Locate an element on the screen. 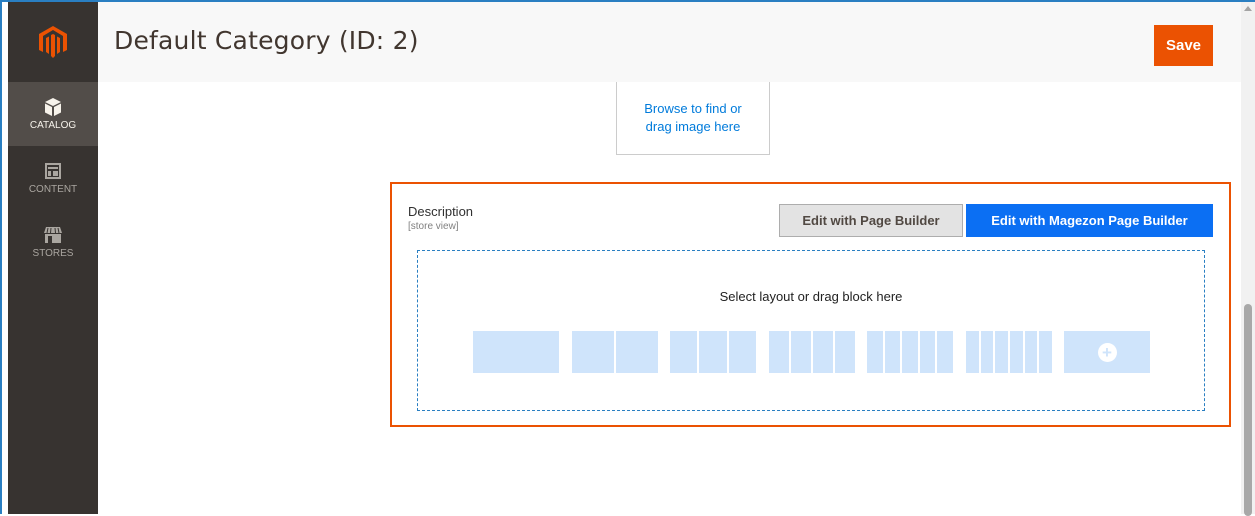 Image resolution: width=1255 pixels, height=516 pixels. plus-circle-icon: + is located at coordinates (1107, 352).